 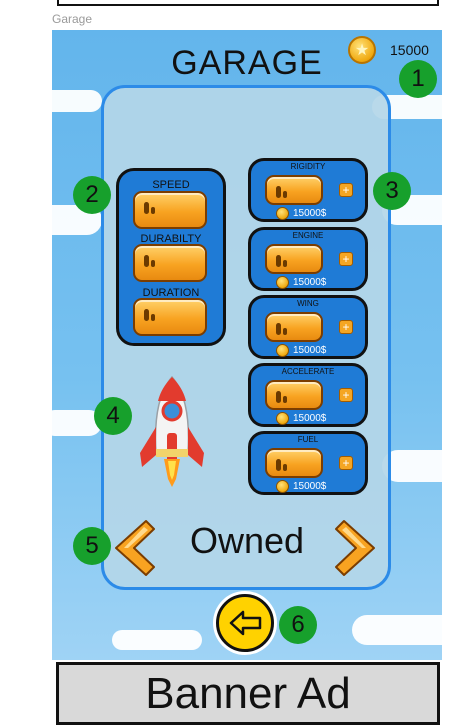 I want to click on upgrade-title: FUEL, so click(x=308, y=439).